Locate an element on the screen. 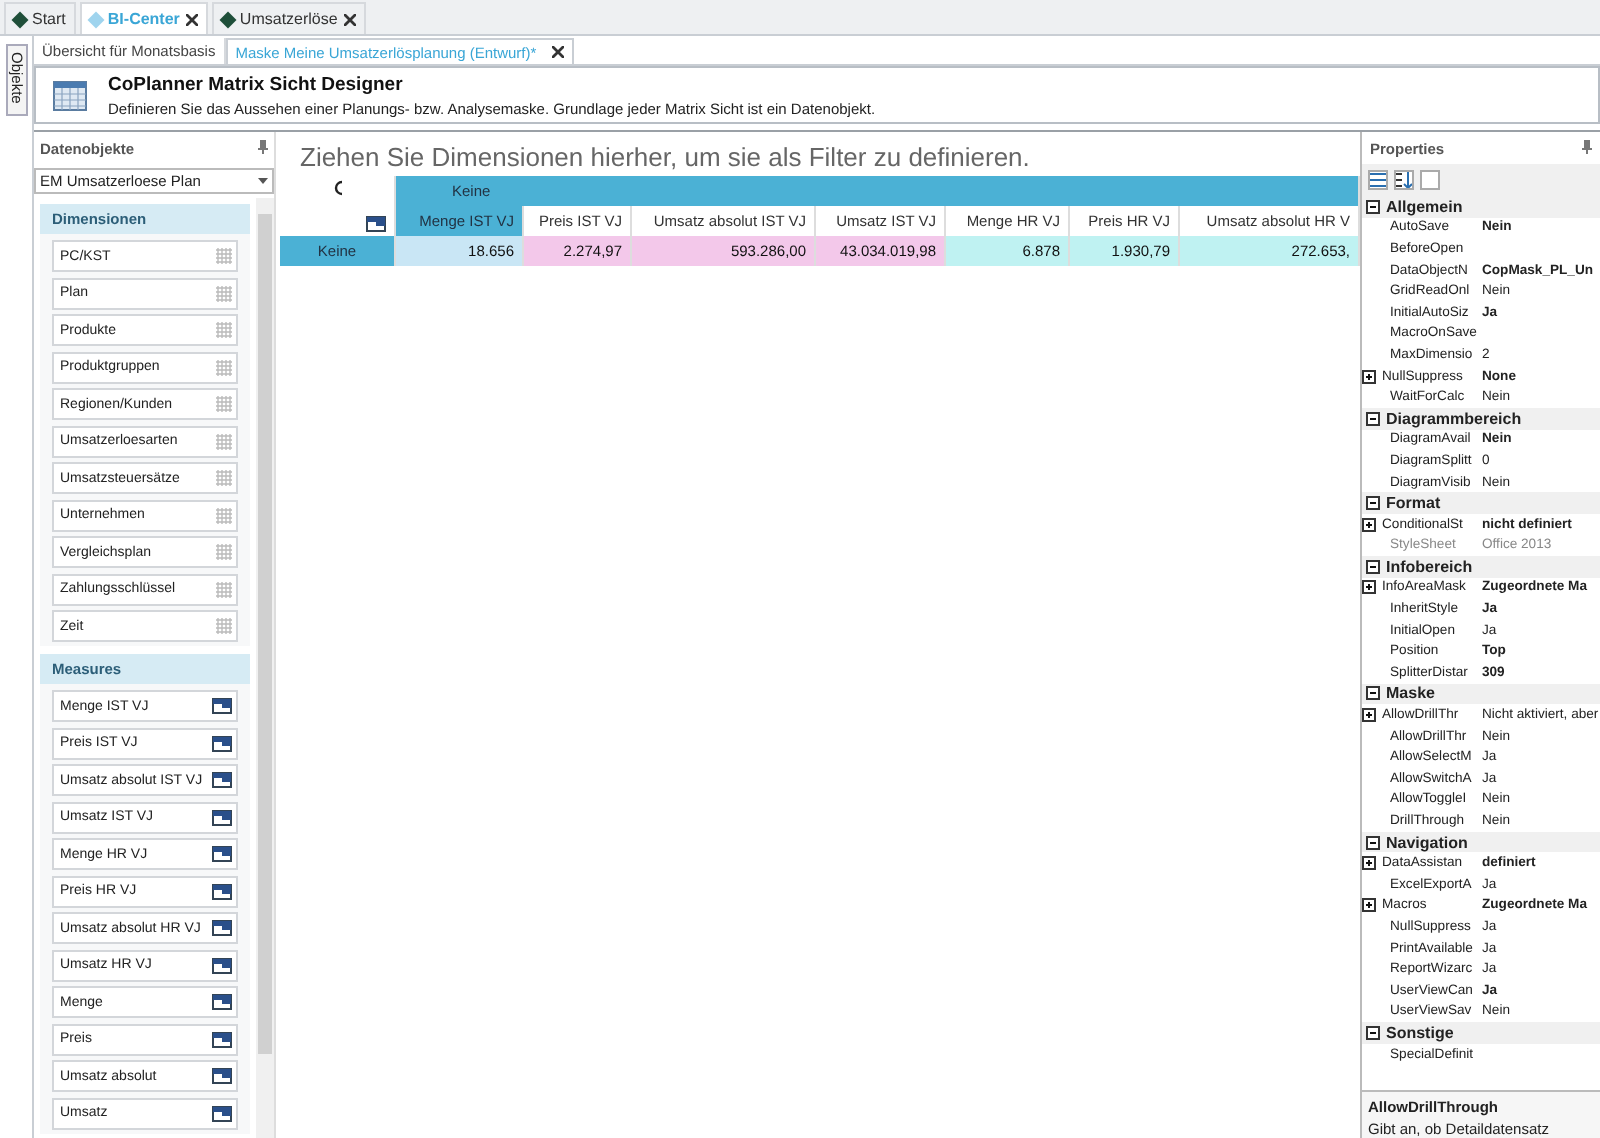  categorized-button is located at coordinates (1378, 180).